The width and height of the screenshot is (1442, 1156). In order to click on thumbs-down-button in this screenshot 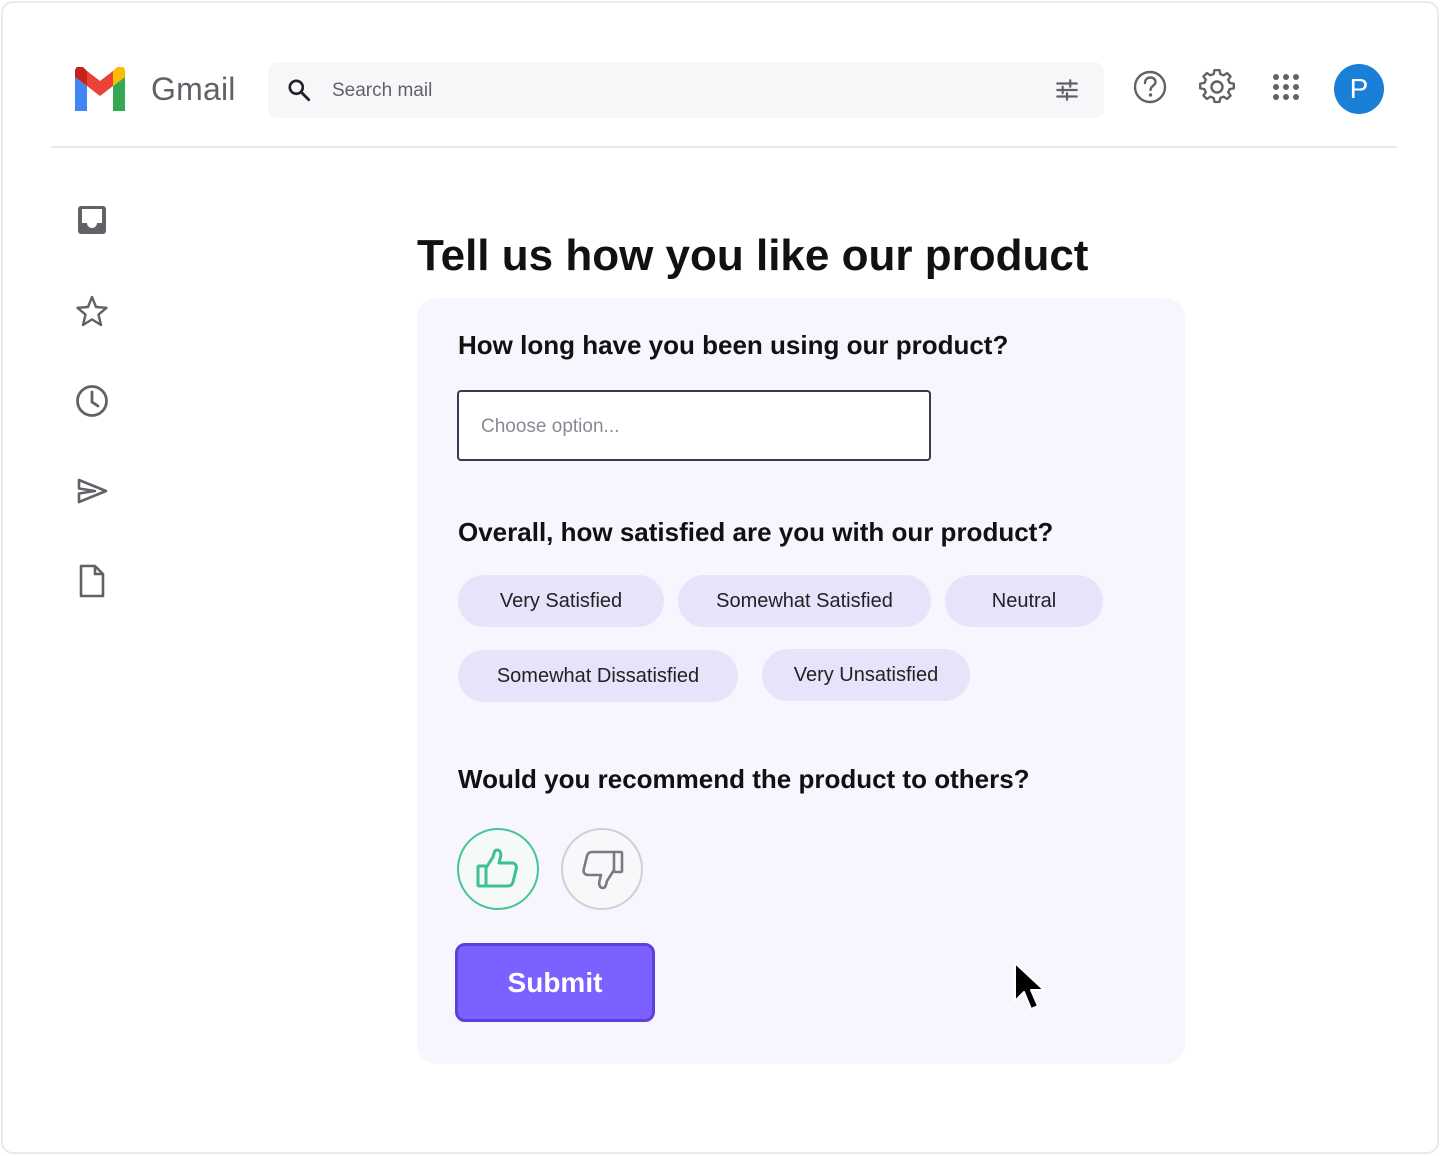, I will do `click(602, 869)`.